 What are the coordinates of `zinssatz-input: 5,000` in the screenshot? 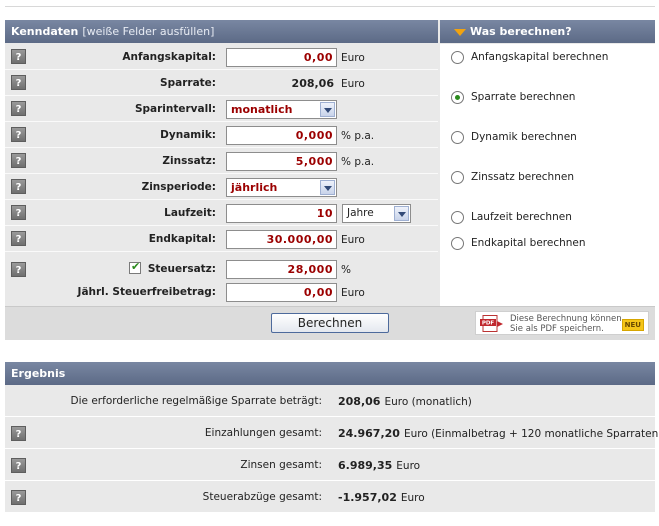 It's located at (281, 161).